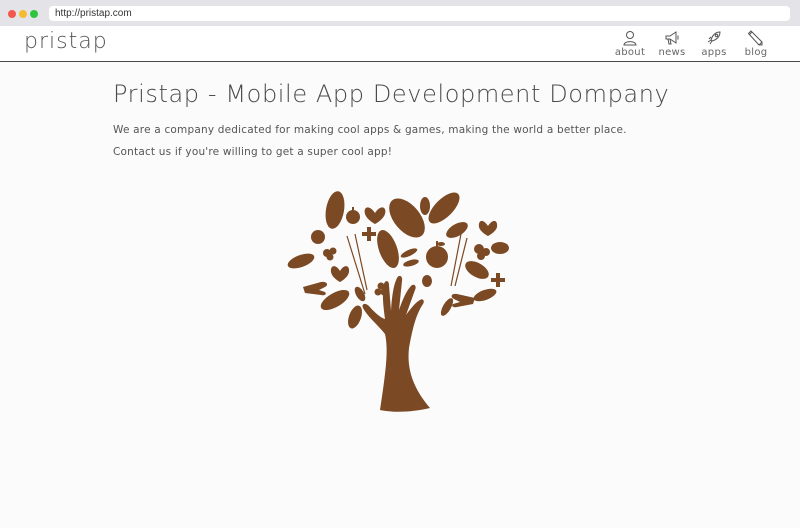  What do you see at coordinates (714, 52) in the screenshot?
I see `nav-label-apps: apps` at bounding box center [714, 52].